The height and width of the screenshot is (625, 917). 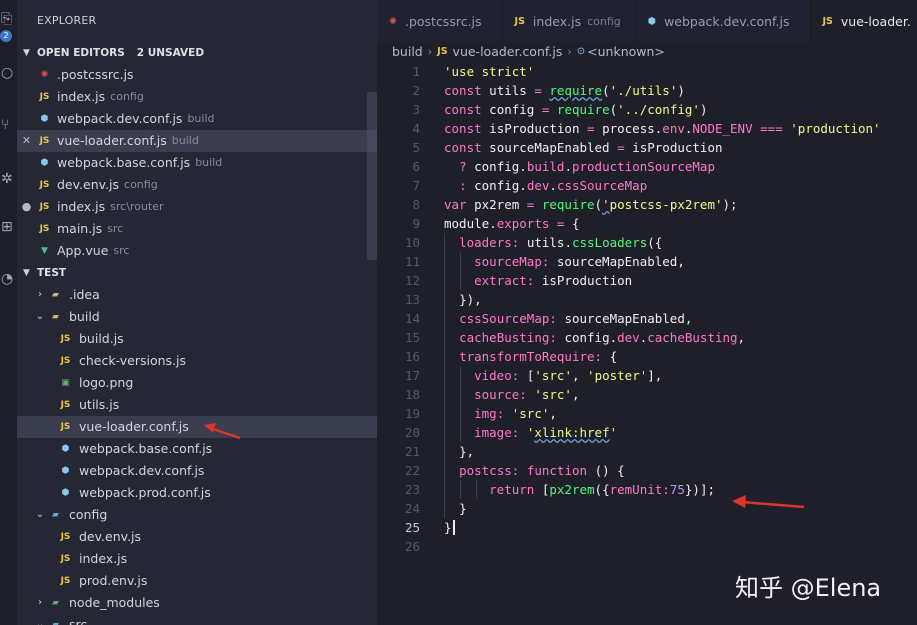 What do you see at coordinates (197, 515) in the screenshot?
I see `tree-folder: ⌄ ▰ config` at bounding box center [197, 515].